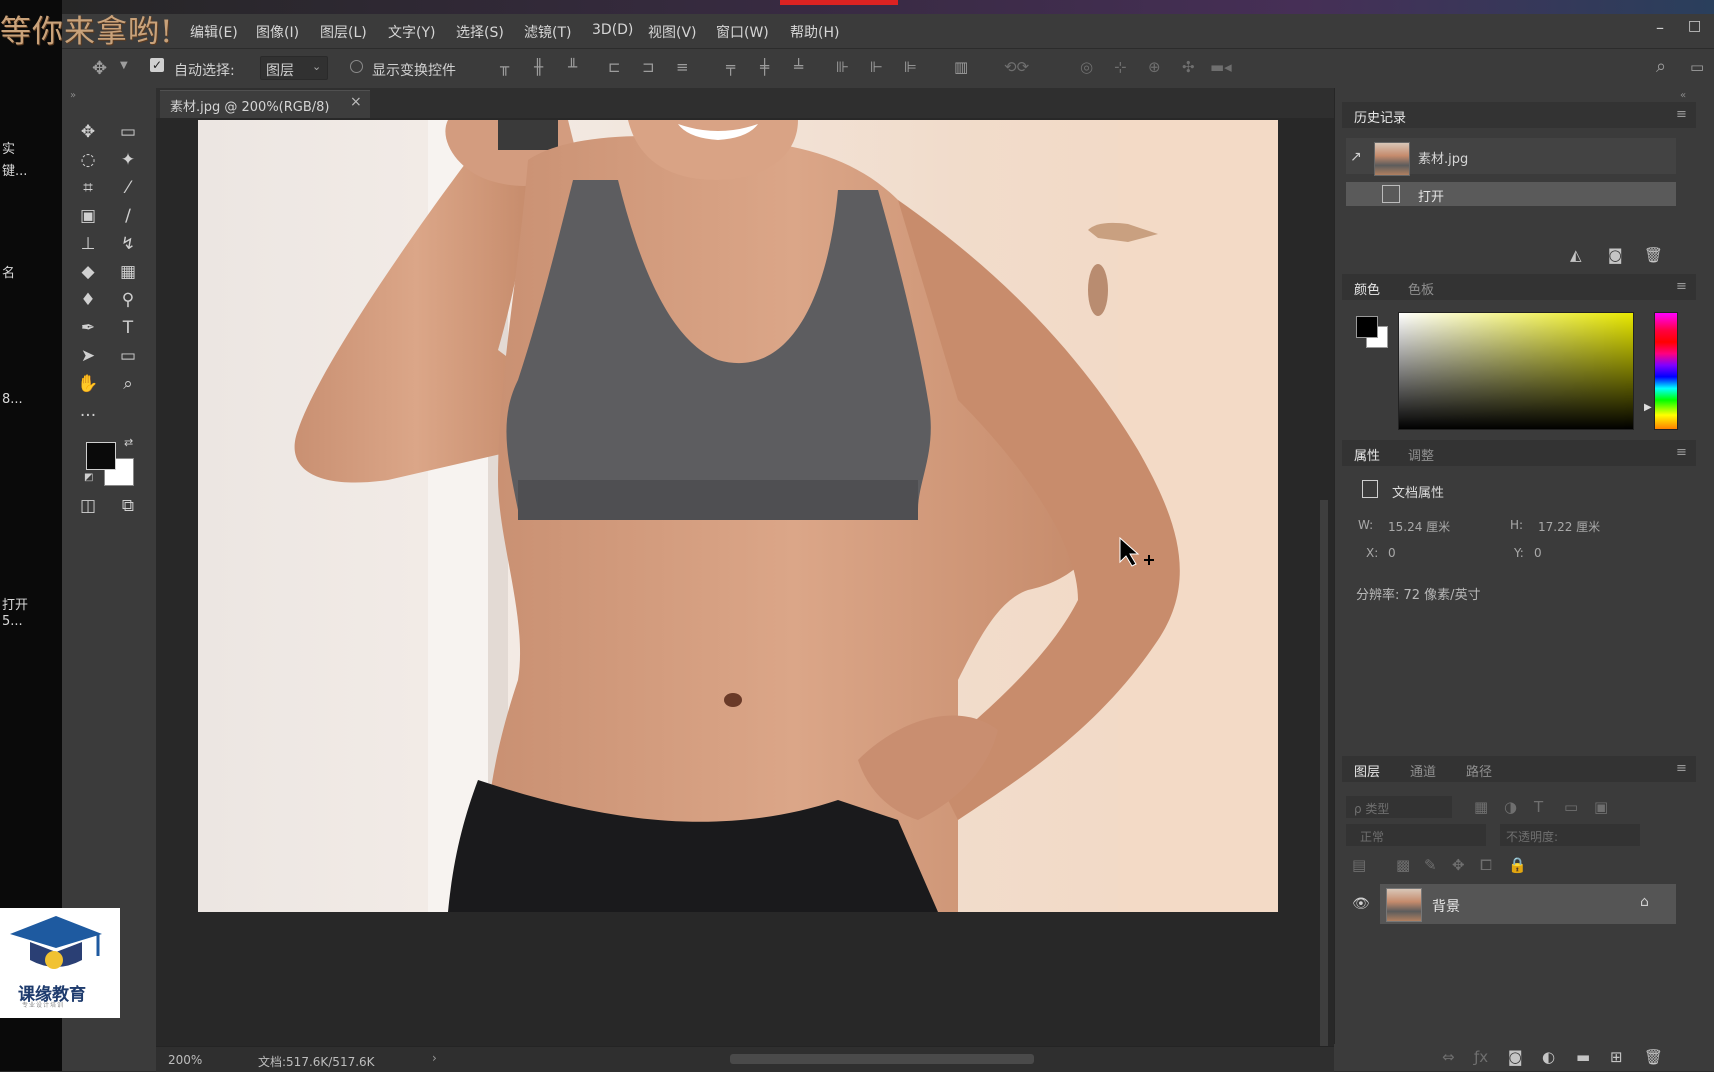  Describe the element at coordinates (1683, 95) in the screenshot. I see `dock-collapse-icon: «` at that location.